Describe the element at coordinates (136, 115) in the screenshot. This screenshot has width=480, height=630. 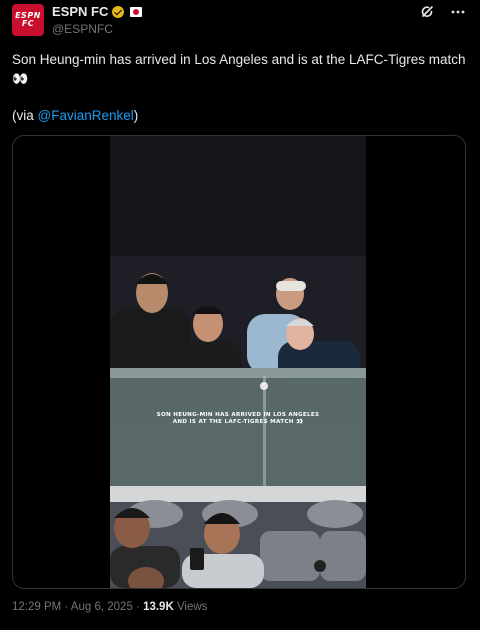
I see `via-suffix: )` at that location.